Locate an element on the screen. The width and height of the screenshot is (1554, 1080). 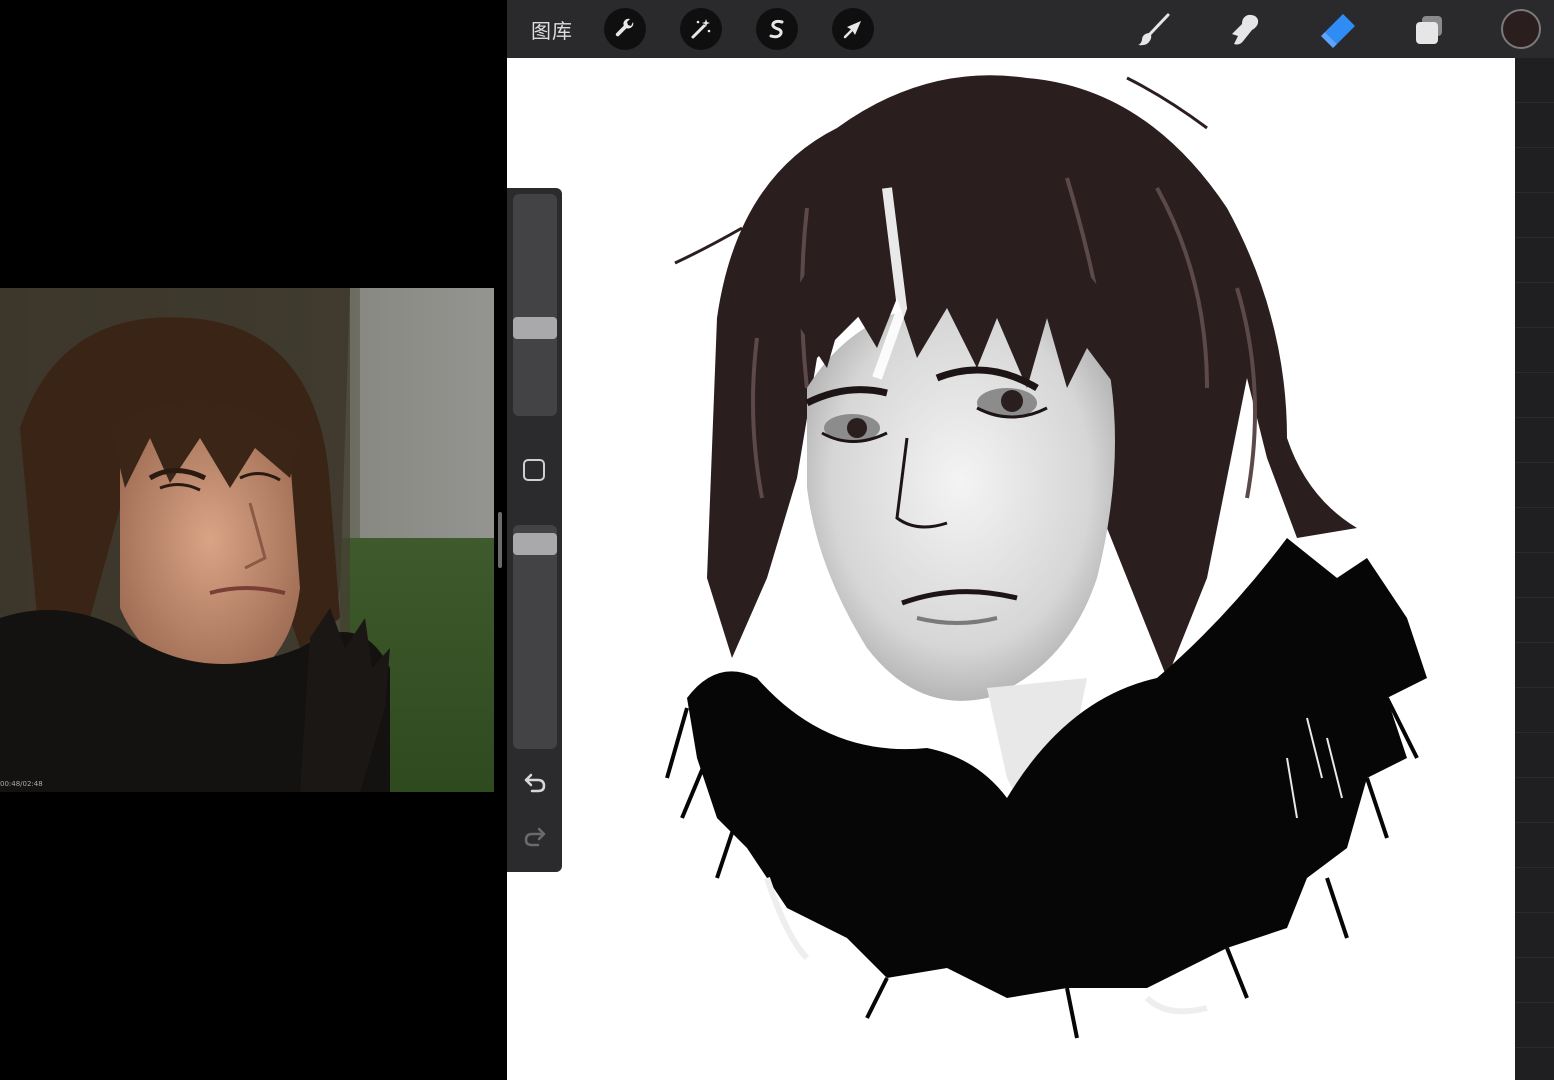
opacity-thumb is located at coordinates (535, 544).